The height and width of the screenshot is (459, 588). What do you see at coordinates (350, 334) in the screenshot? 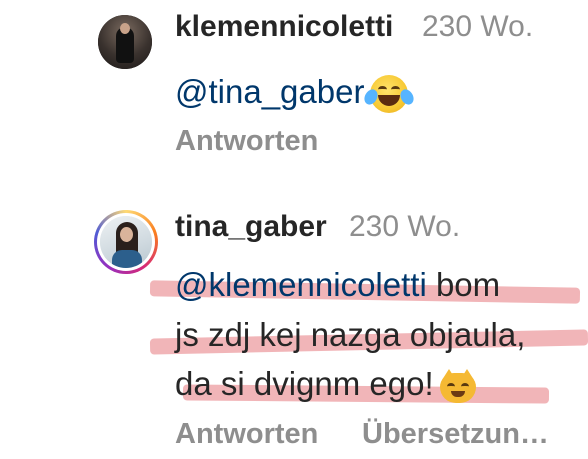
I see `comment-text-line: js zdj kej nazga objaula,` at bounding box center [350, 334].